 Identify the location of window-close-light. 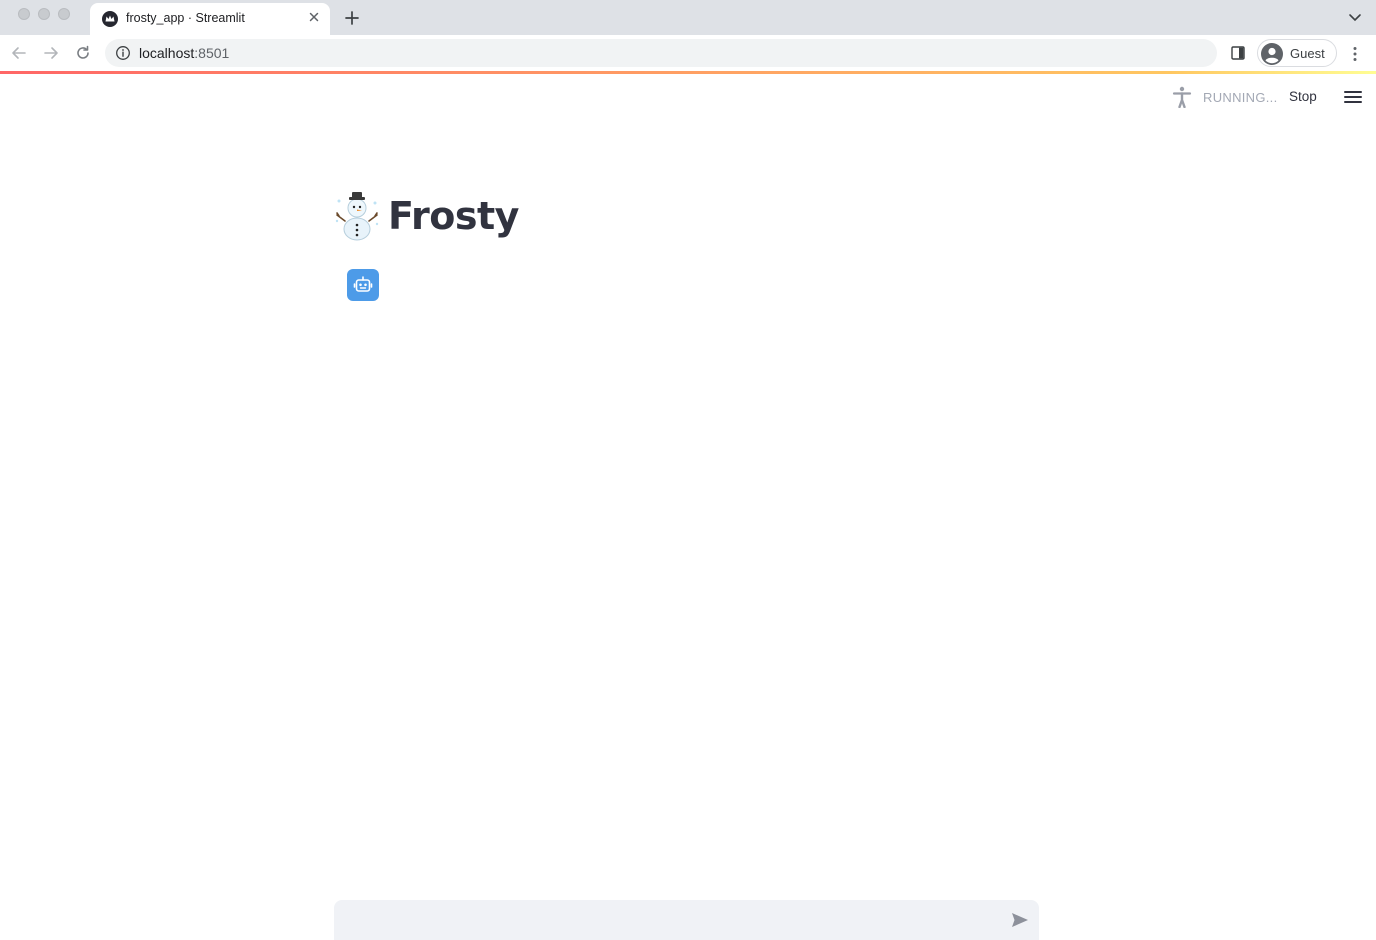
(24, 14).